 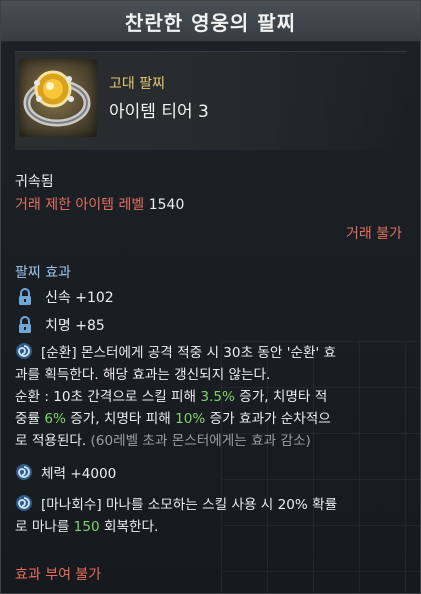 I want to click on tooltip-header: 찬란한 영웅의 팔찌, so click(x=210, y=21).